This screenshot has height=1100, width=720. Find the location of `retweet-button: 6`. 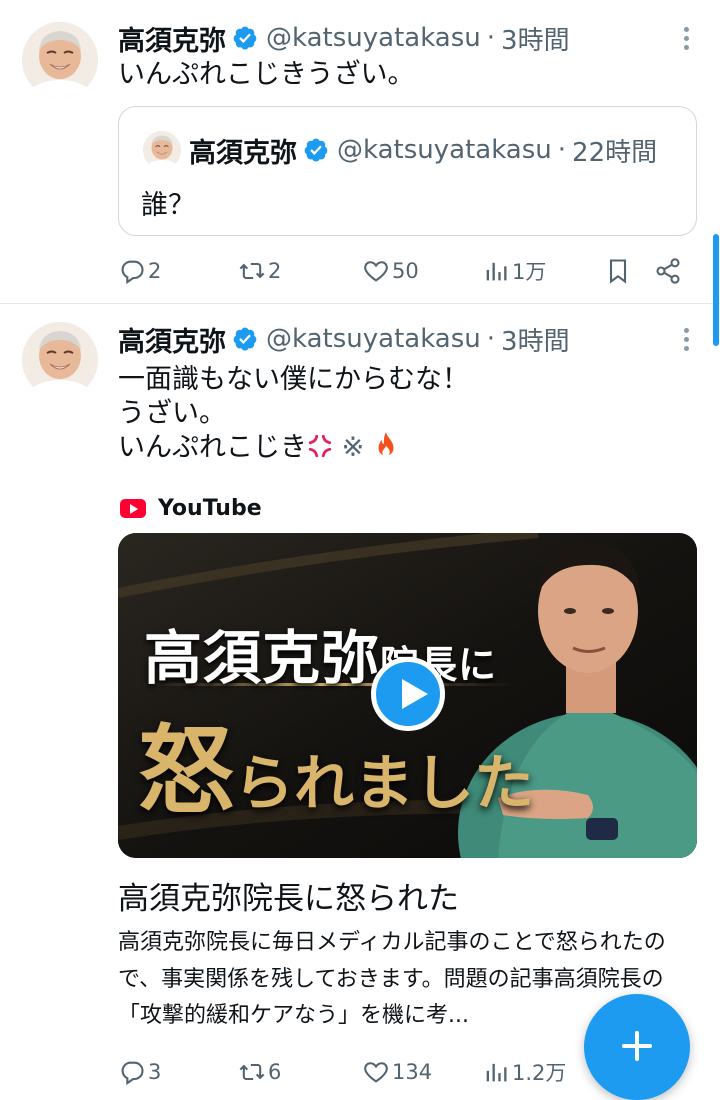

retweet-button: 6 is located at coordinates (259, 1072).